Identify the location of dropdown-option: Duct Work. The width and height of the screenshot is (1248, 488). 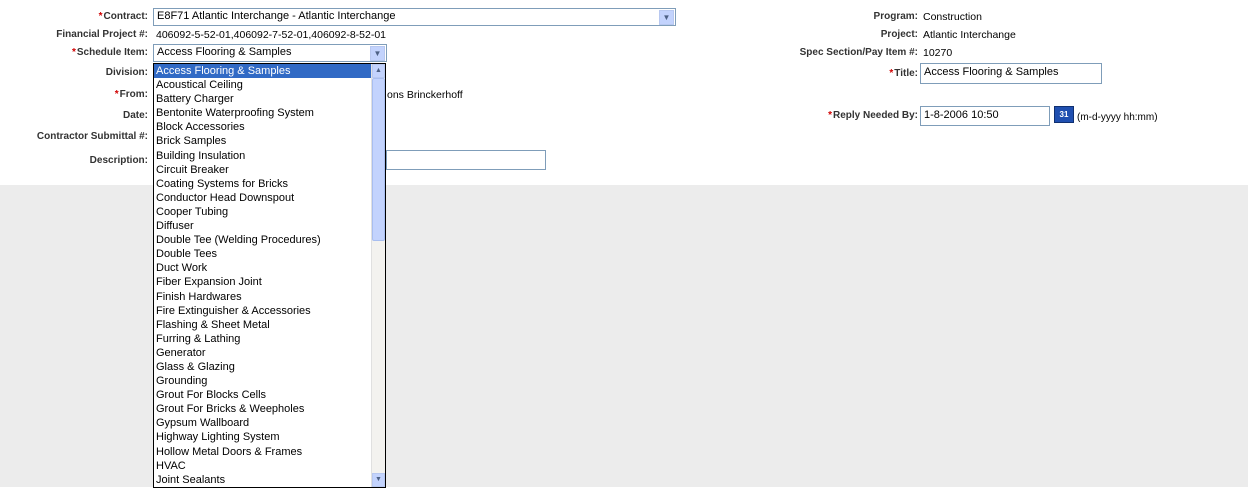
(269, 268).